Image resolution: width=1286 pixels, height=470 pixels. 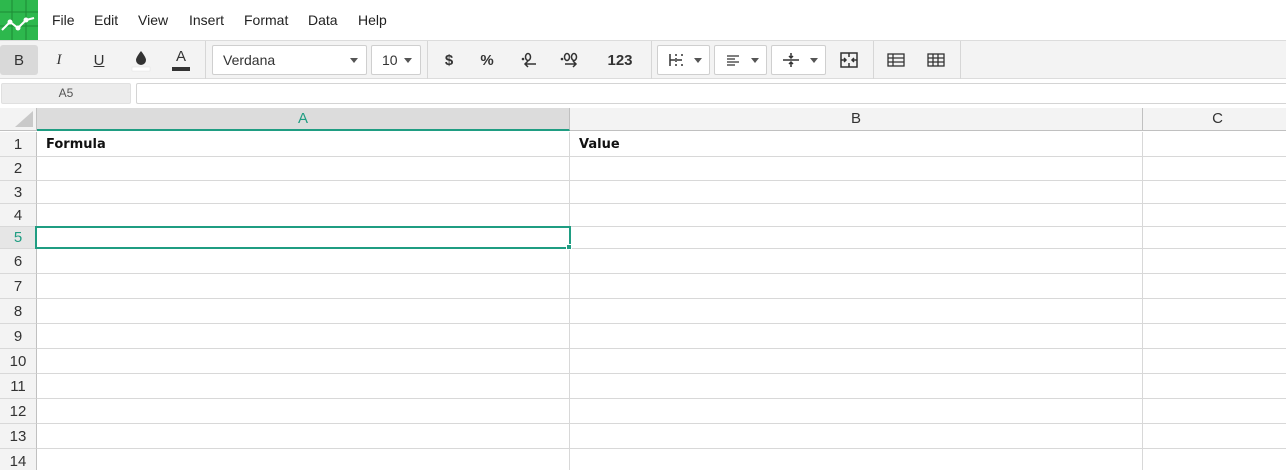 I want to click on cell-c2, so click(x=1214, y=169).